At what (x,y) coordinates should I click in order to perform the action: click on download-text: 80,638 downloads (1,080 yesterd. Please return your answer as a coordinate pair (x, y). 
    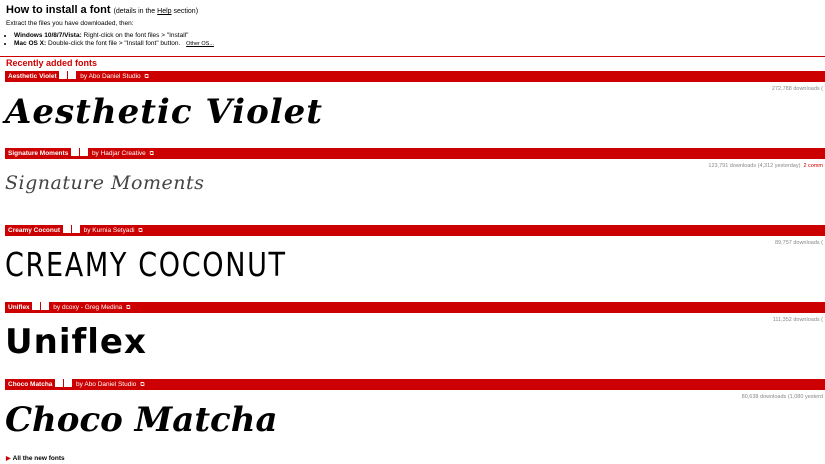
    Looking at the image, I should click on (782, 397).